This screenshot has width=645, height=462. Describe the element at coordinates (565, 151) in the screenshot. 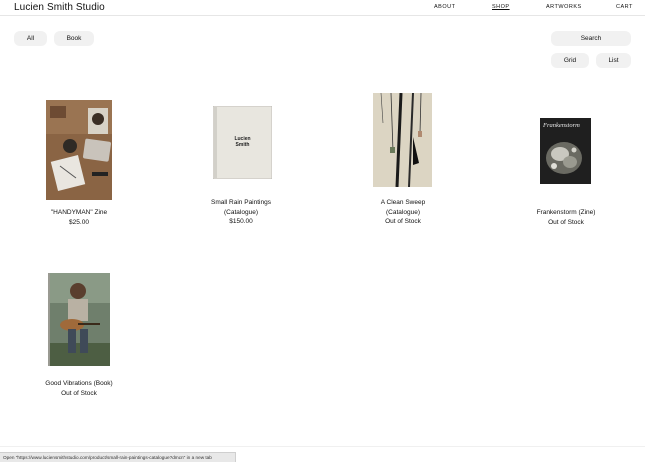

I see `product-image-frankenstorm: Frankenstorm` at that location.